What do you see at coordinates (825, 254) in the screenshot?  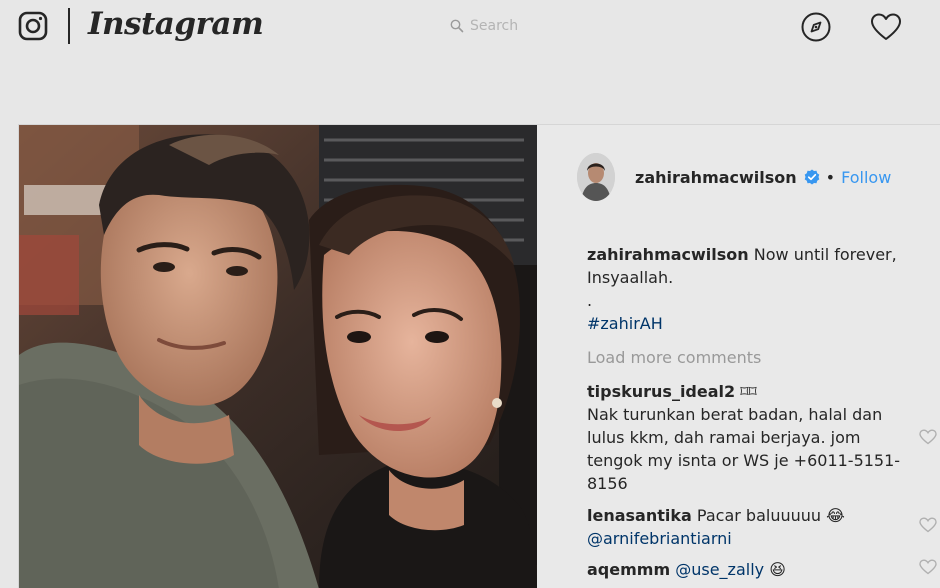 I see `caption-text: Now until forever,` at bounding box center [825, 254].